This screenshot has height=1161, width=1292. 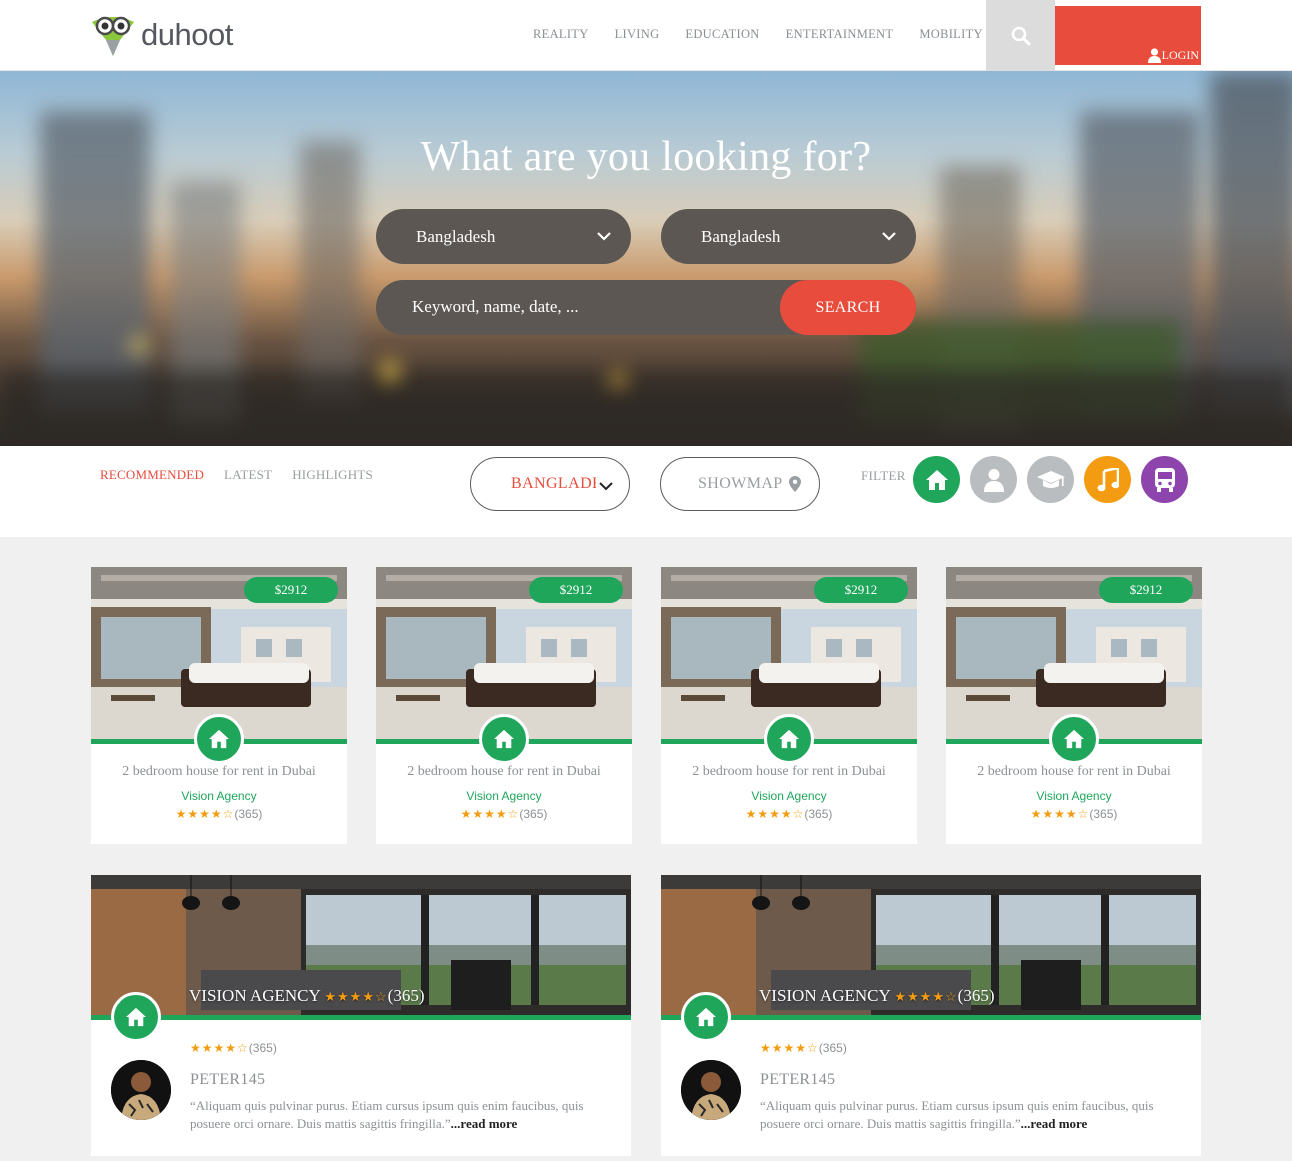 What do you see at coordinates (152, 475) in the screenshot?
I see `tab-recommended: RECOMMENDED` at bounding box center [152, 475].